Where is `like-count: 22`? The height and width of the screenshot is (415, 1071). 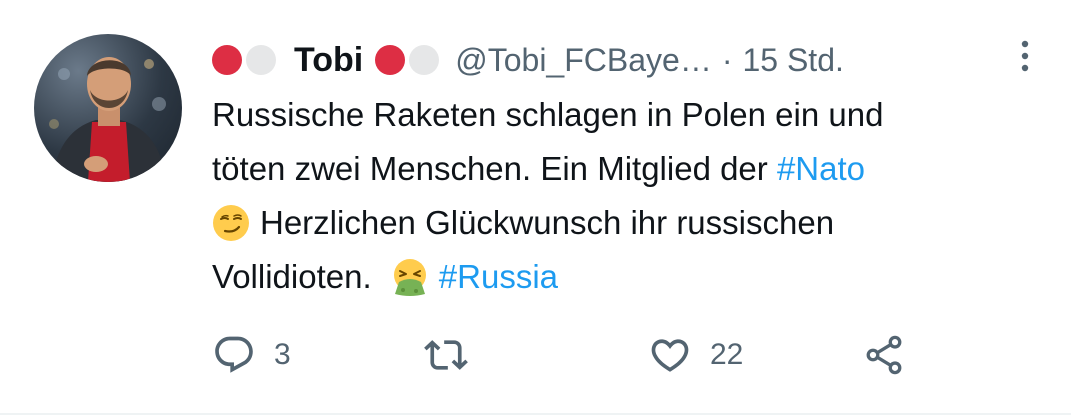 like-count: 22 is located at coordinates (727, 354).